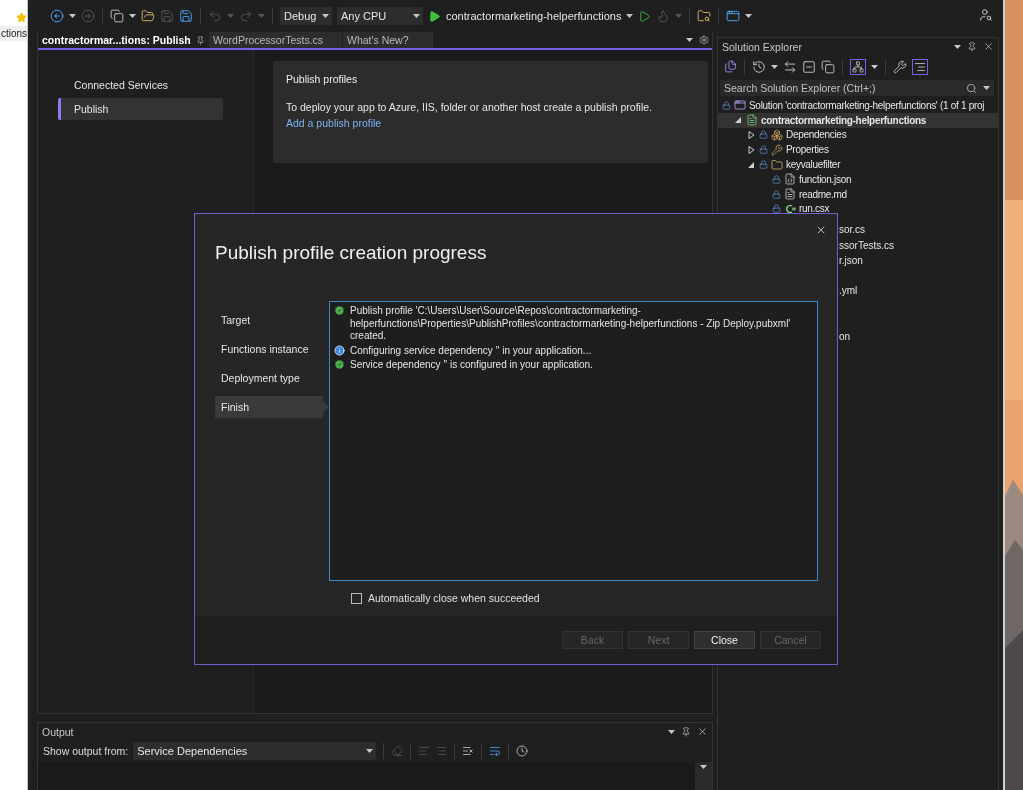  What do you see at coordinates (867, 105) in the screenshot?
I see `tree-item-label: Solution 'contractormarketing-helperfunctions' (1 of 1 proj` at bounding box center [867, 105].